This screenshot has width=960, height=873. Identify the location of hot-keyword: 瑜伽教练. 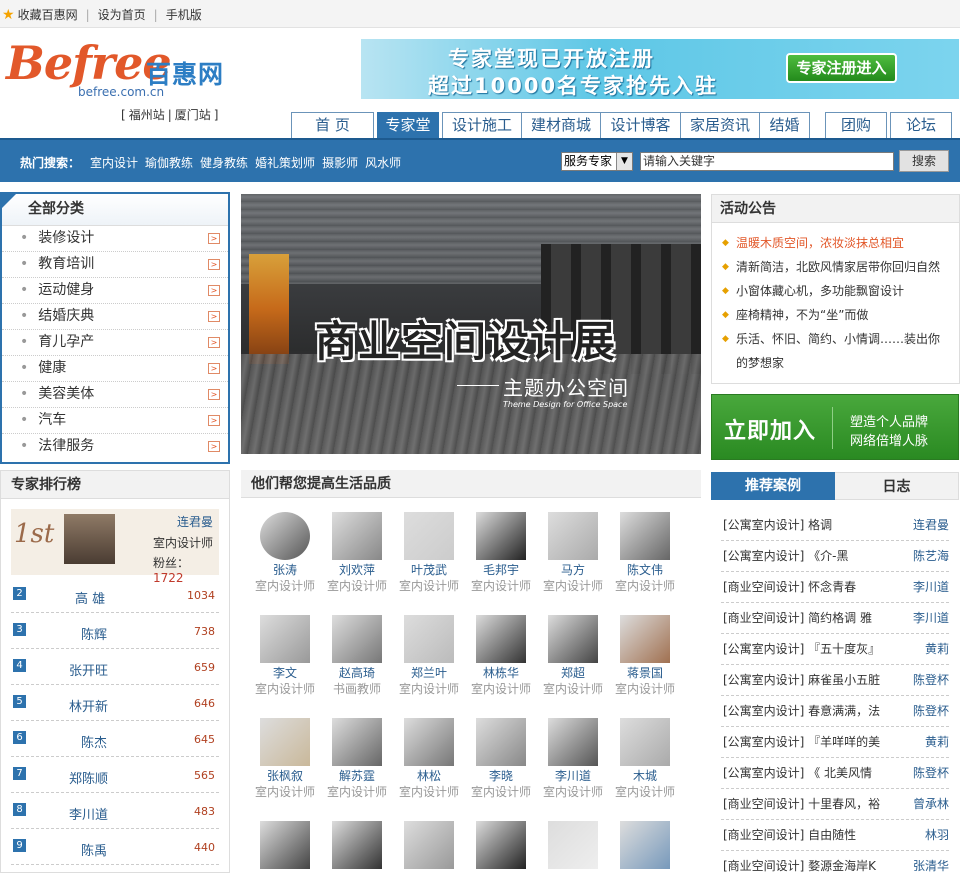
(169, 162).